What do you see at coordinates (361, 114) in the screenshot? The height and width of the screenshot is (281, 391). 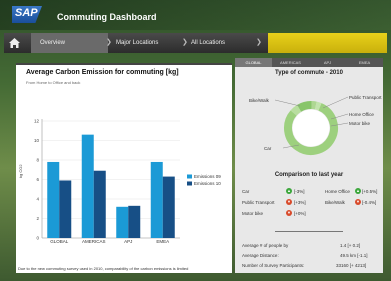 I see `donut-label-home-office: Home Office` at bounding box center [361, 114].